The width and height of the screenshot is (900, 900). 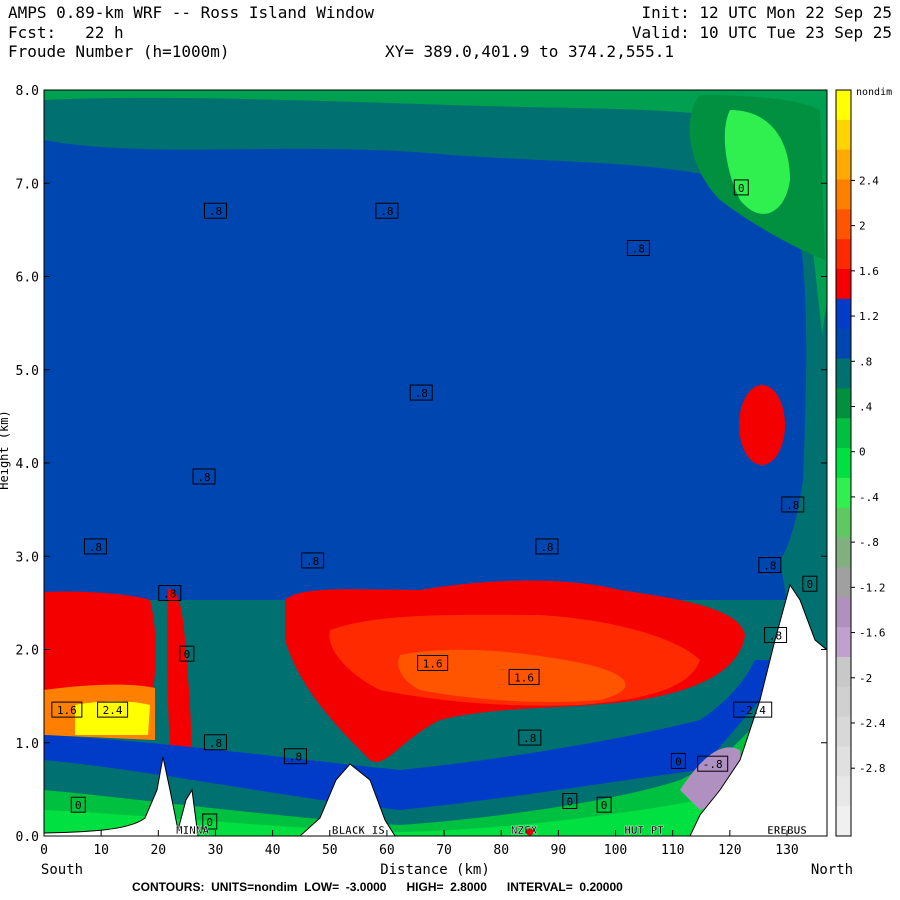 I want to click on x-tick-label: 110, so click(x=672, y=850).